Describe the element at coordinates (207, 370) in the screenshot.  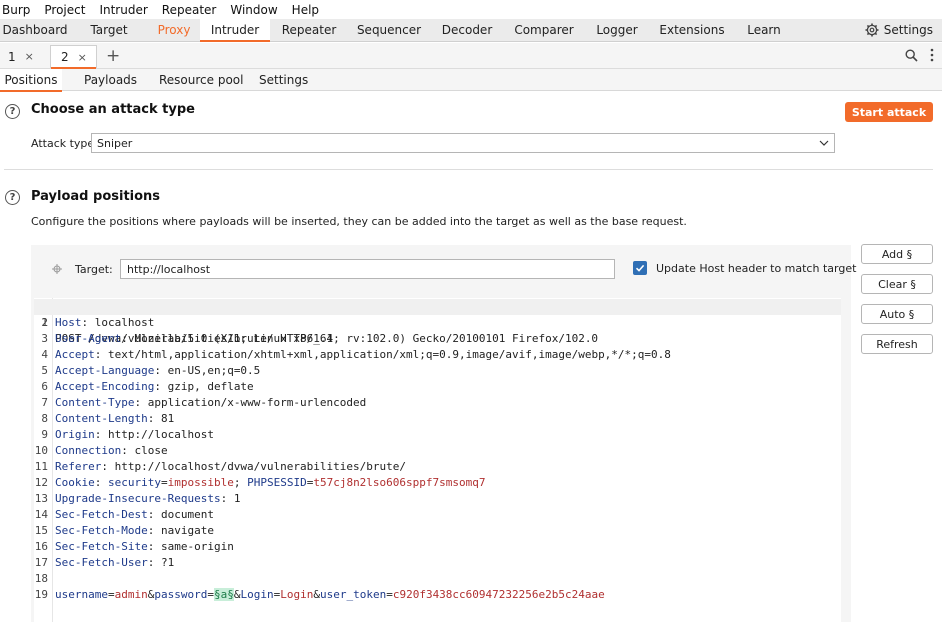
I see `header-value: : en-US,en;q=0.5` at that location.